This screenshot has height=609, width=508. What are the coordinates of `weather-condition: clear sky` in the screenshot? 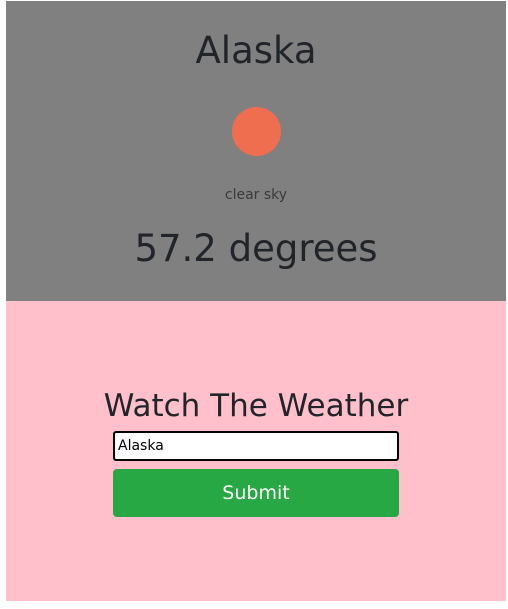 It's located at (256, 195).